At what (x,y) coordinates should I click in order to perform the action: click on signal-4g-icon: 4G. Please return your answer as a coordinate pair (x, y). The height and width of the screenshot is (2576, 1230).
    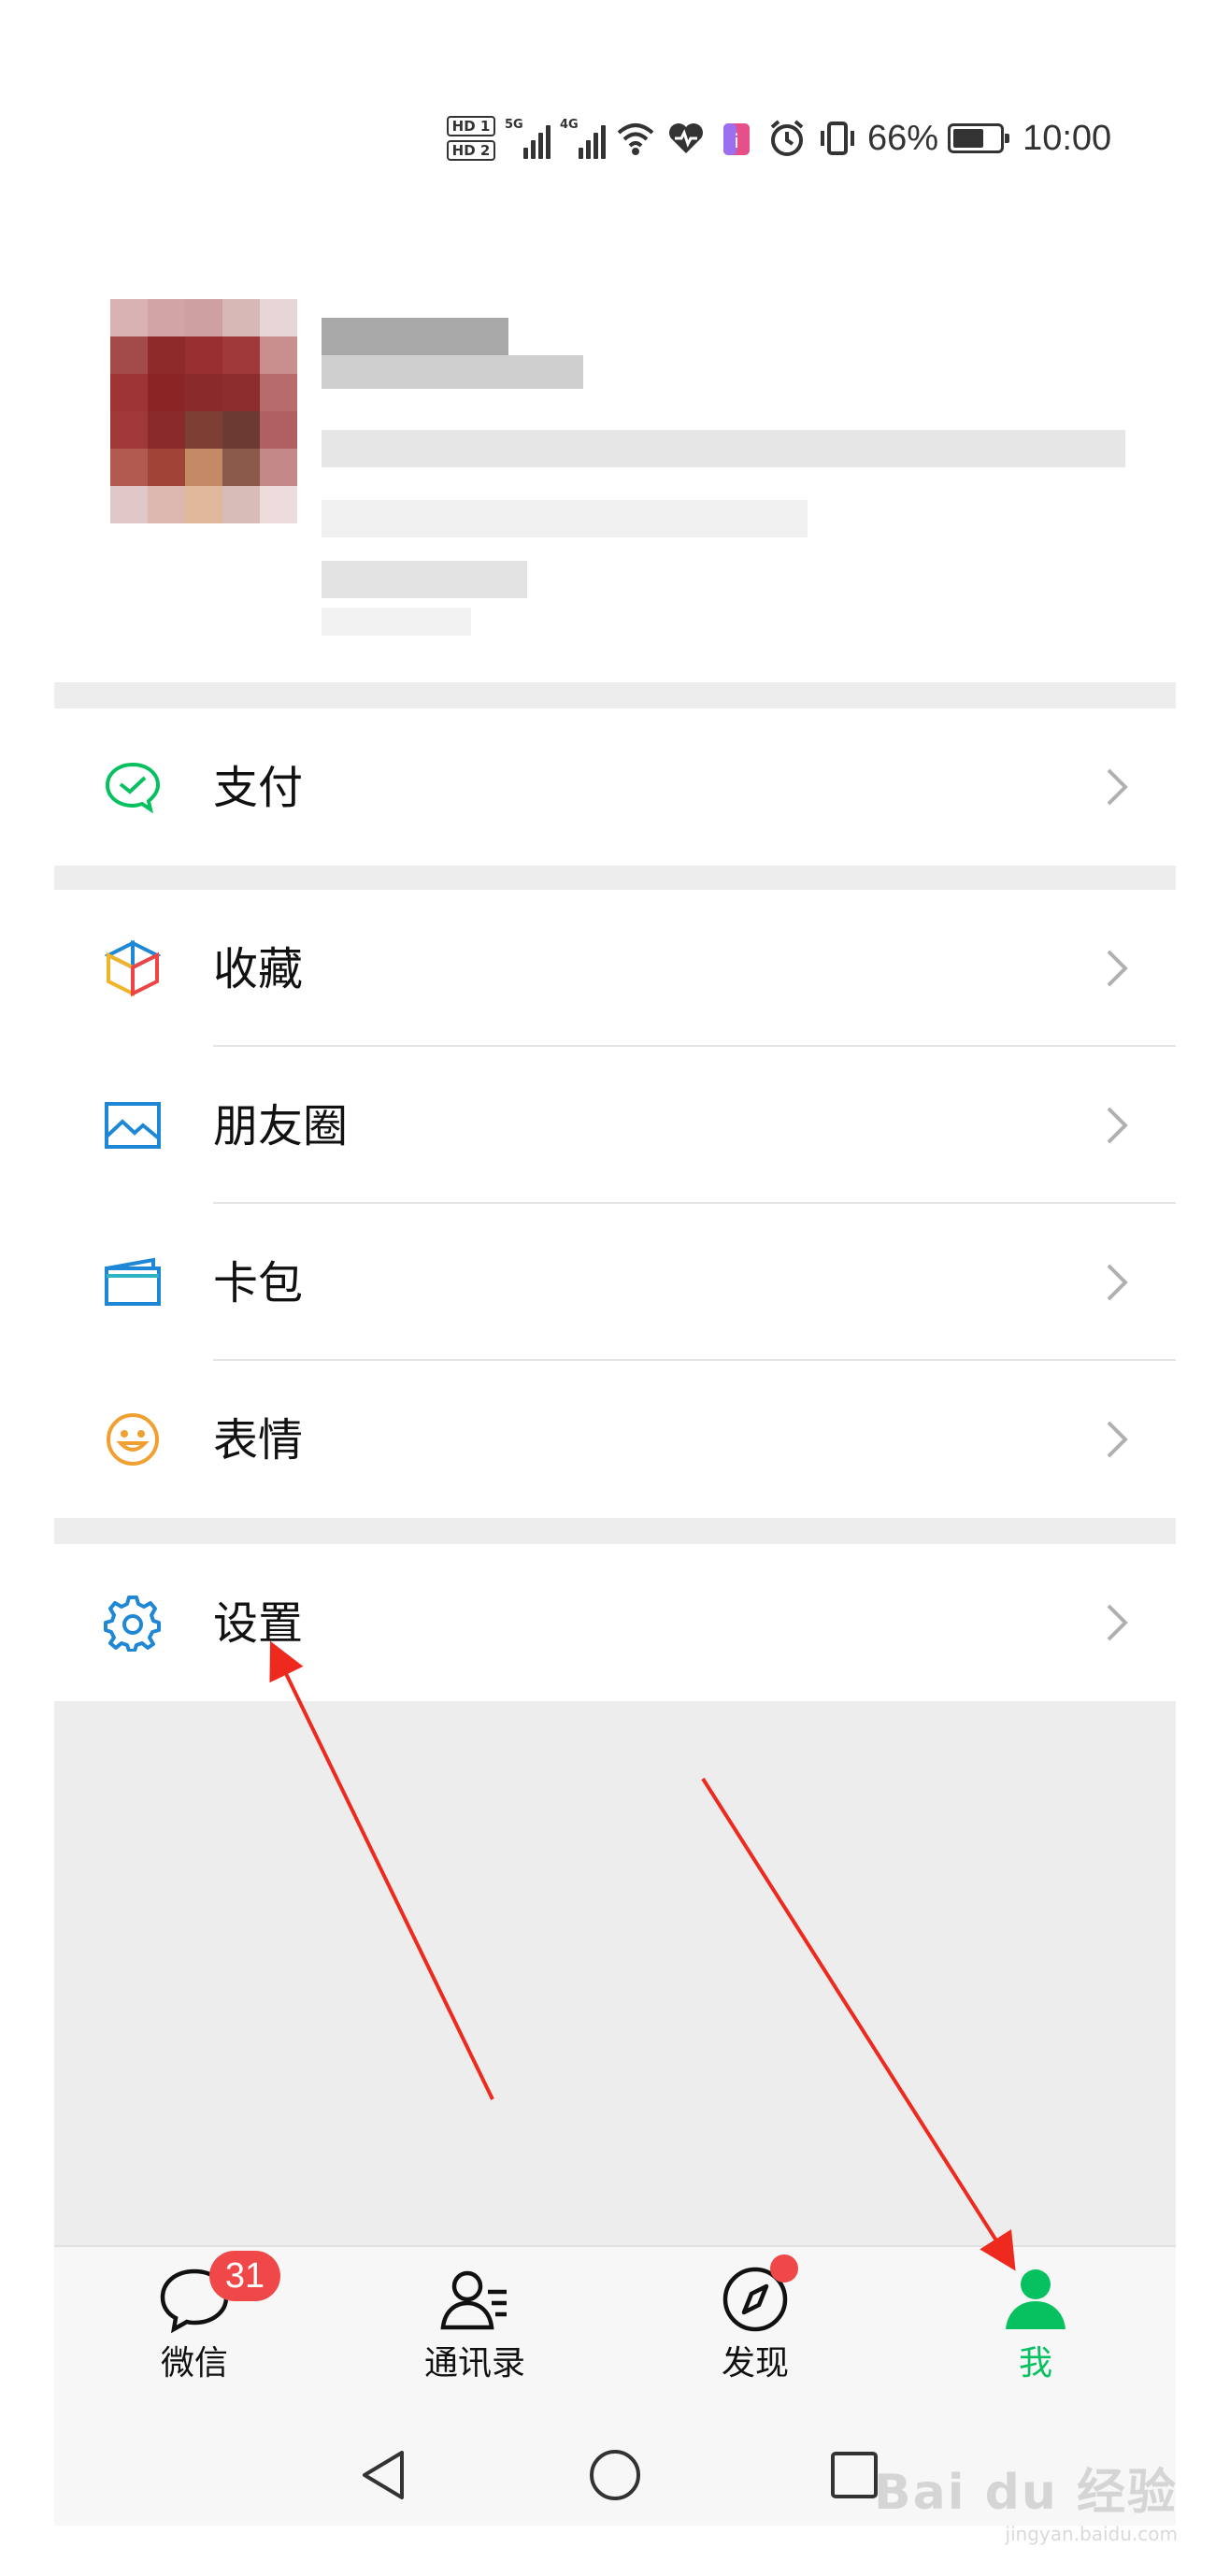
    Looking at the image, I should click on (583, 138).